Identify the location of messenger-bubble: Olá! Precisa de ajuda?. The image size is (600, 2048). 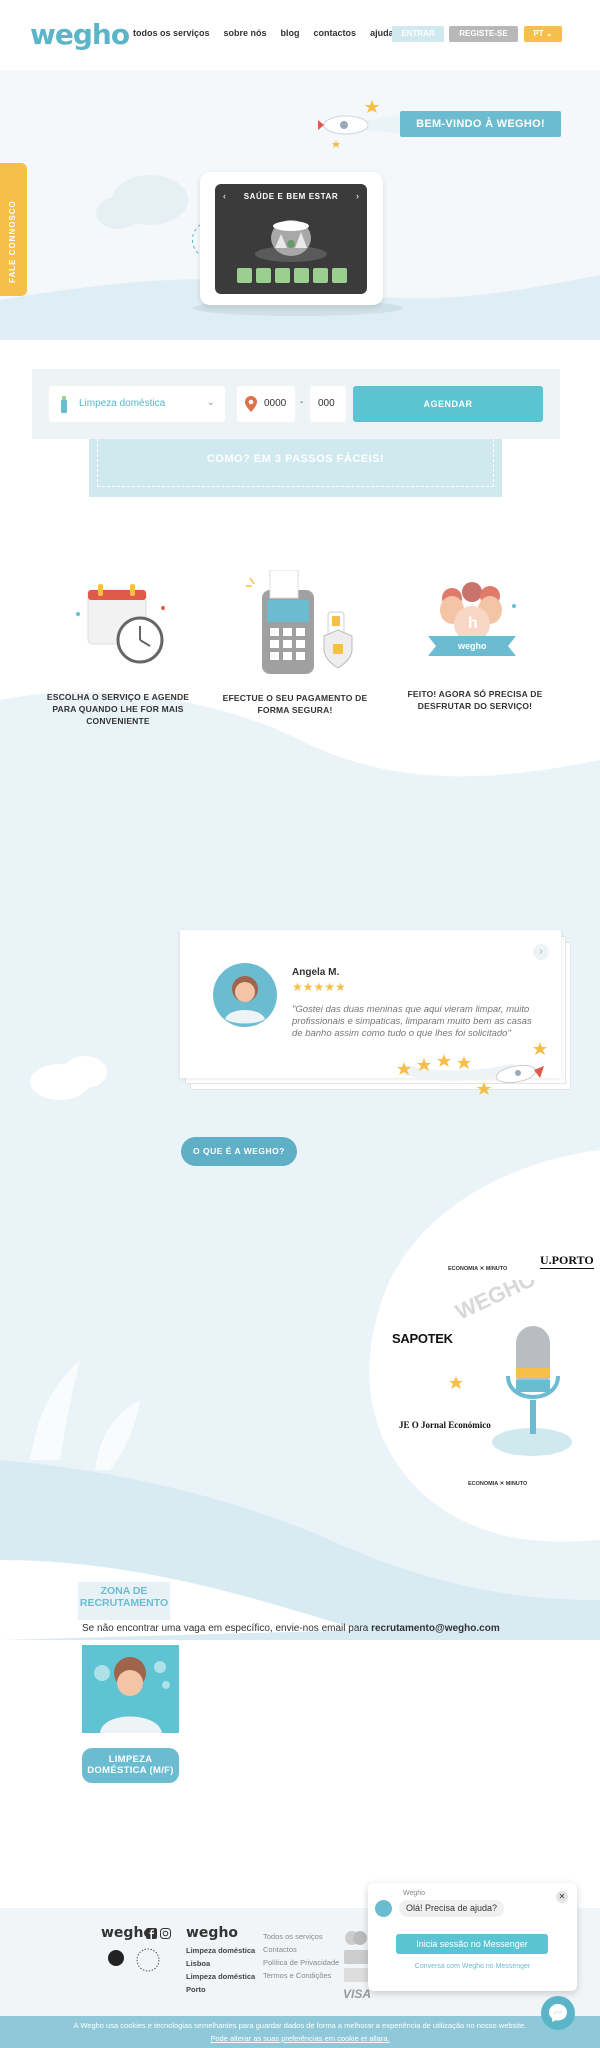
(452, 1908).